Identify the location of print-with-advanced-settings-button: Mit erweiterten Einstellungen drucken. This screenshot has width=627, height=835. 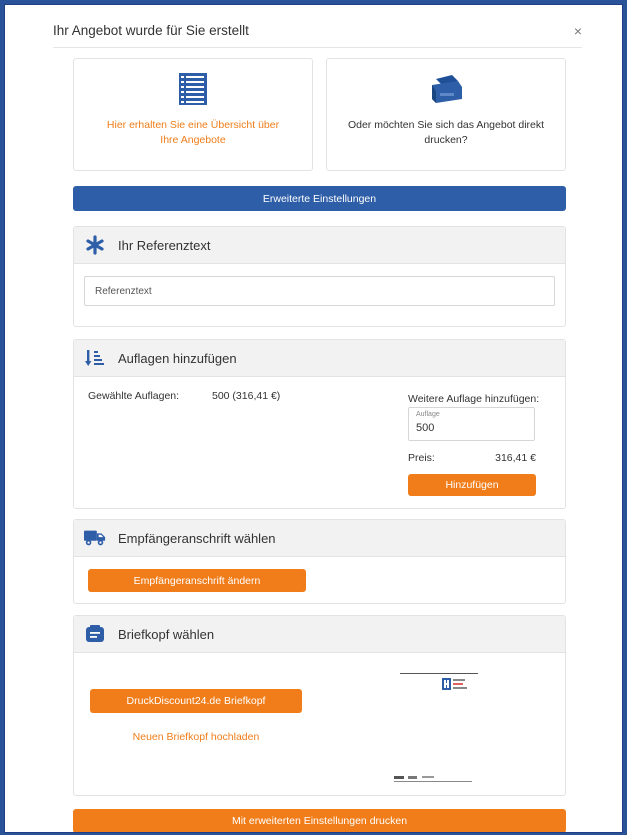
(319, 820).